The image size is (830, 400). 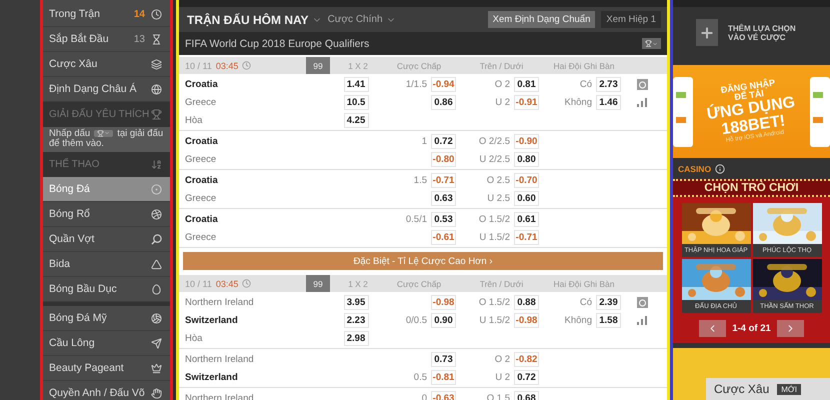 I want to click on odds-button: 0.86, so click(x=443, y=102).